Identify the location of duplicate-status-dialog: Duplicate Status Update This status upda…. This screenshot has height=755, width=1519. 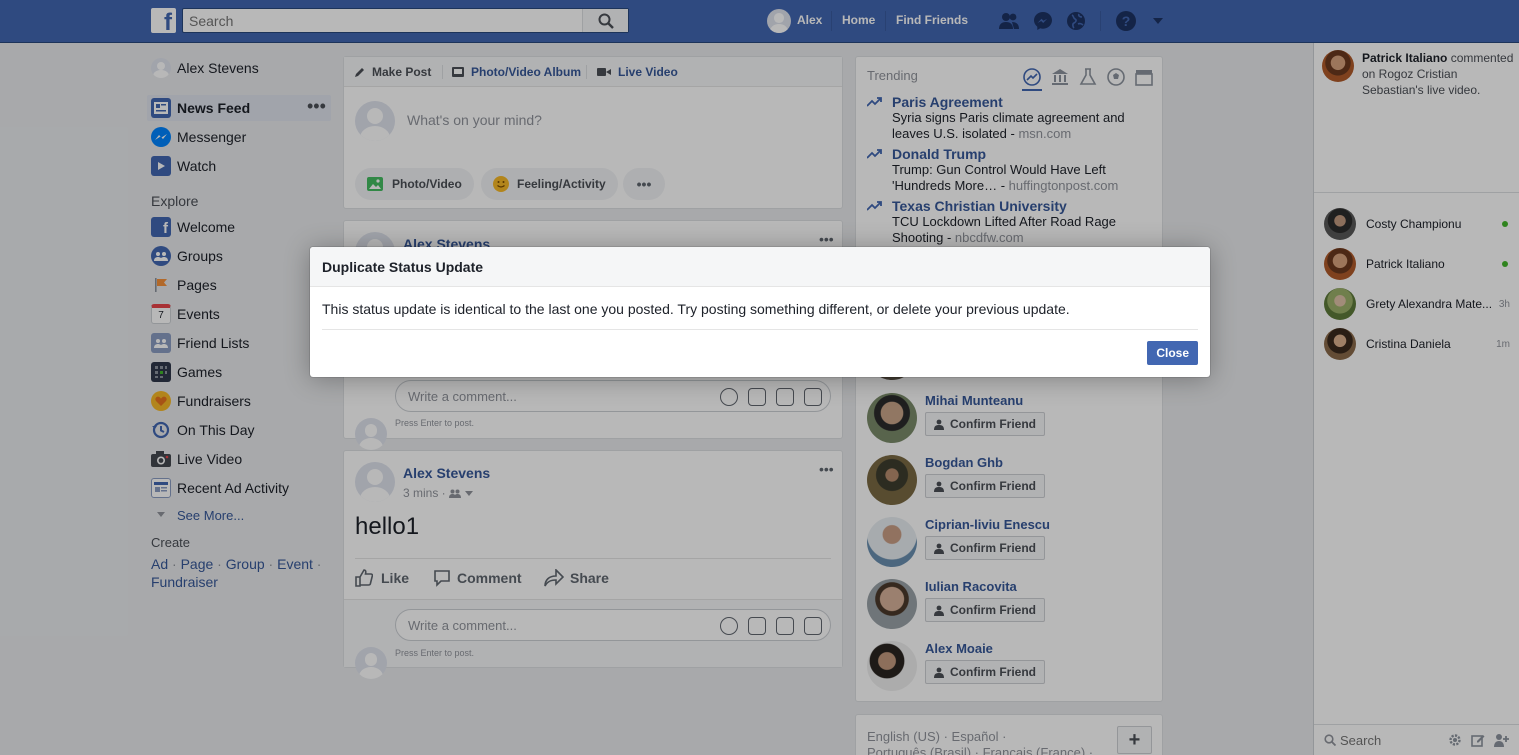
(760, 312).